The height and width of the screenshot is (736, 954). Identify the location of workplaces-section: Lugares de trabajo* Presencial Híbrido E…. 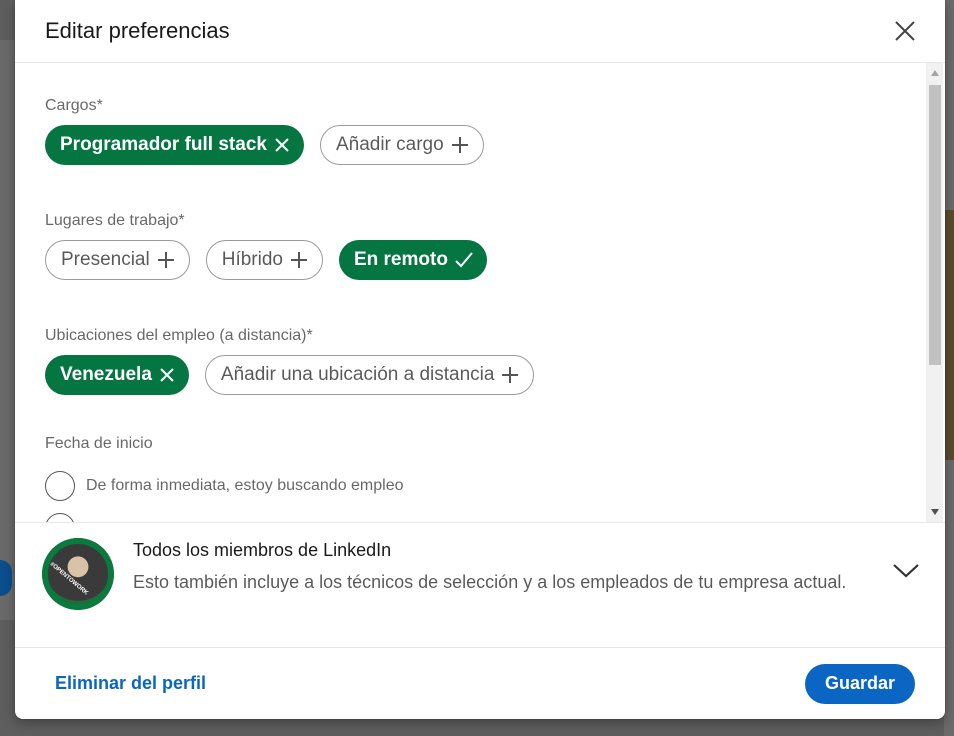
(480, 246).